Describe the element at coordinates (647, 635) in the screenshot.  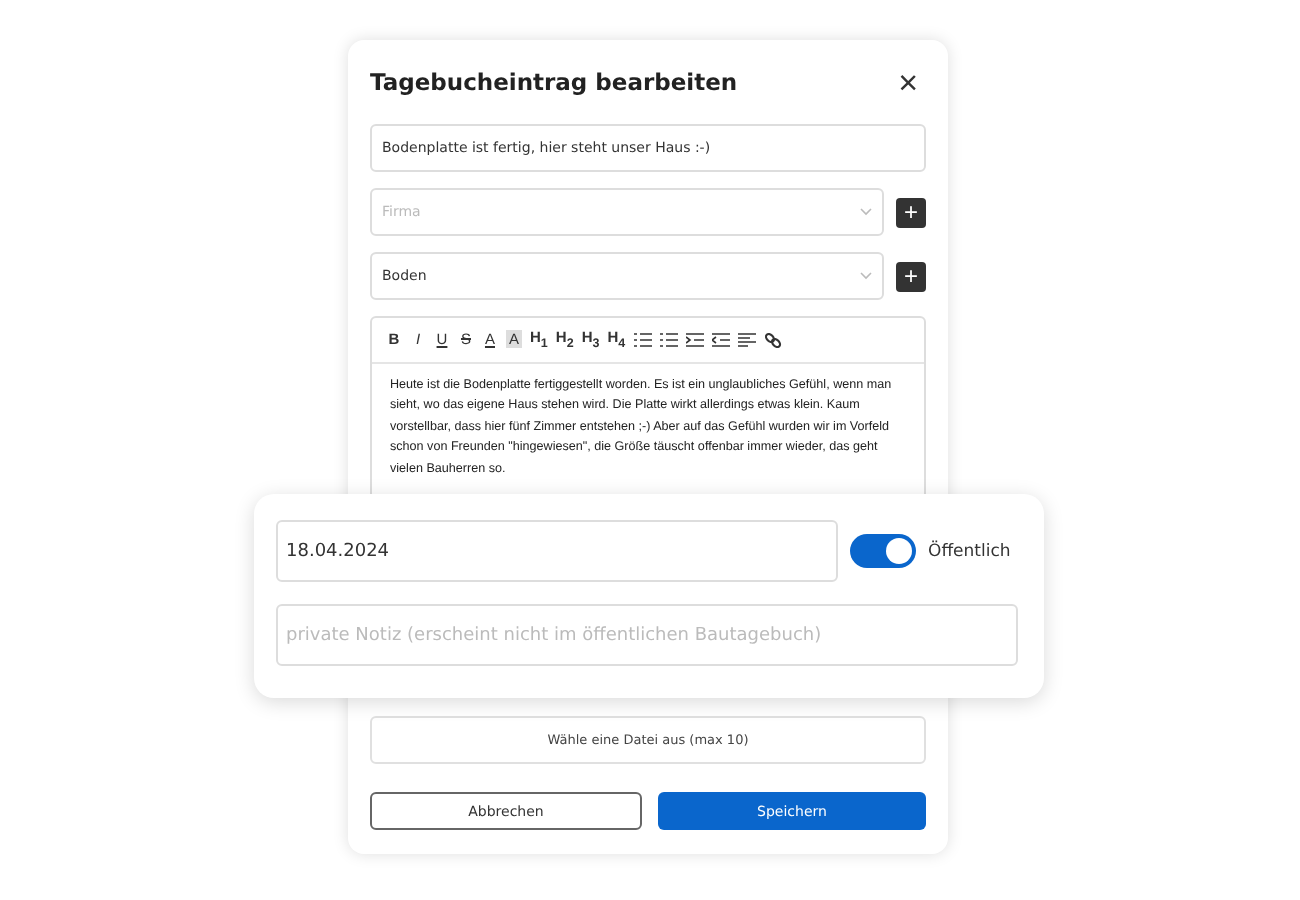
I see `note-field: private Notiz (erscheint nicht im öffentlichen Bautagebuch)` at that location.